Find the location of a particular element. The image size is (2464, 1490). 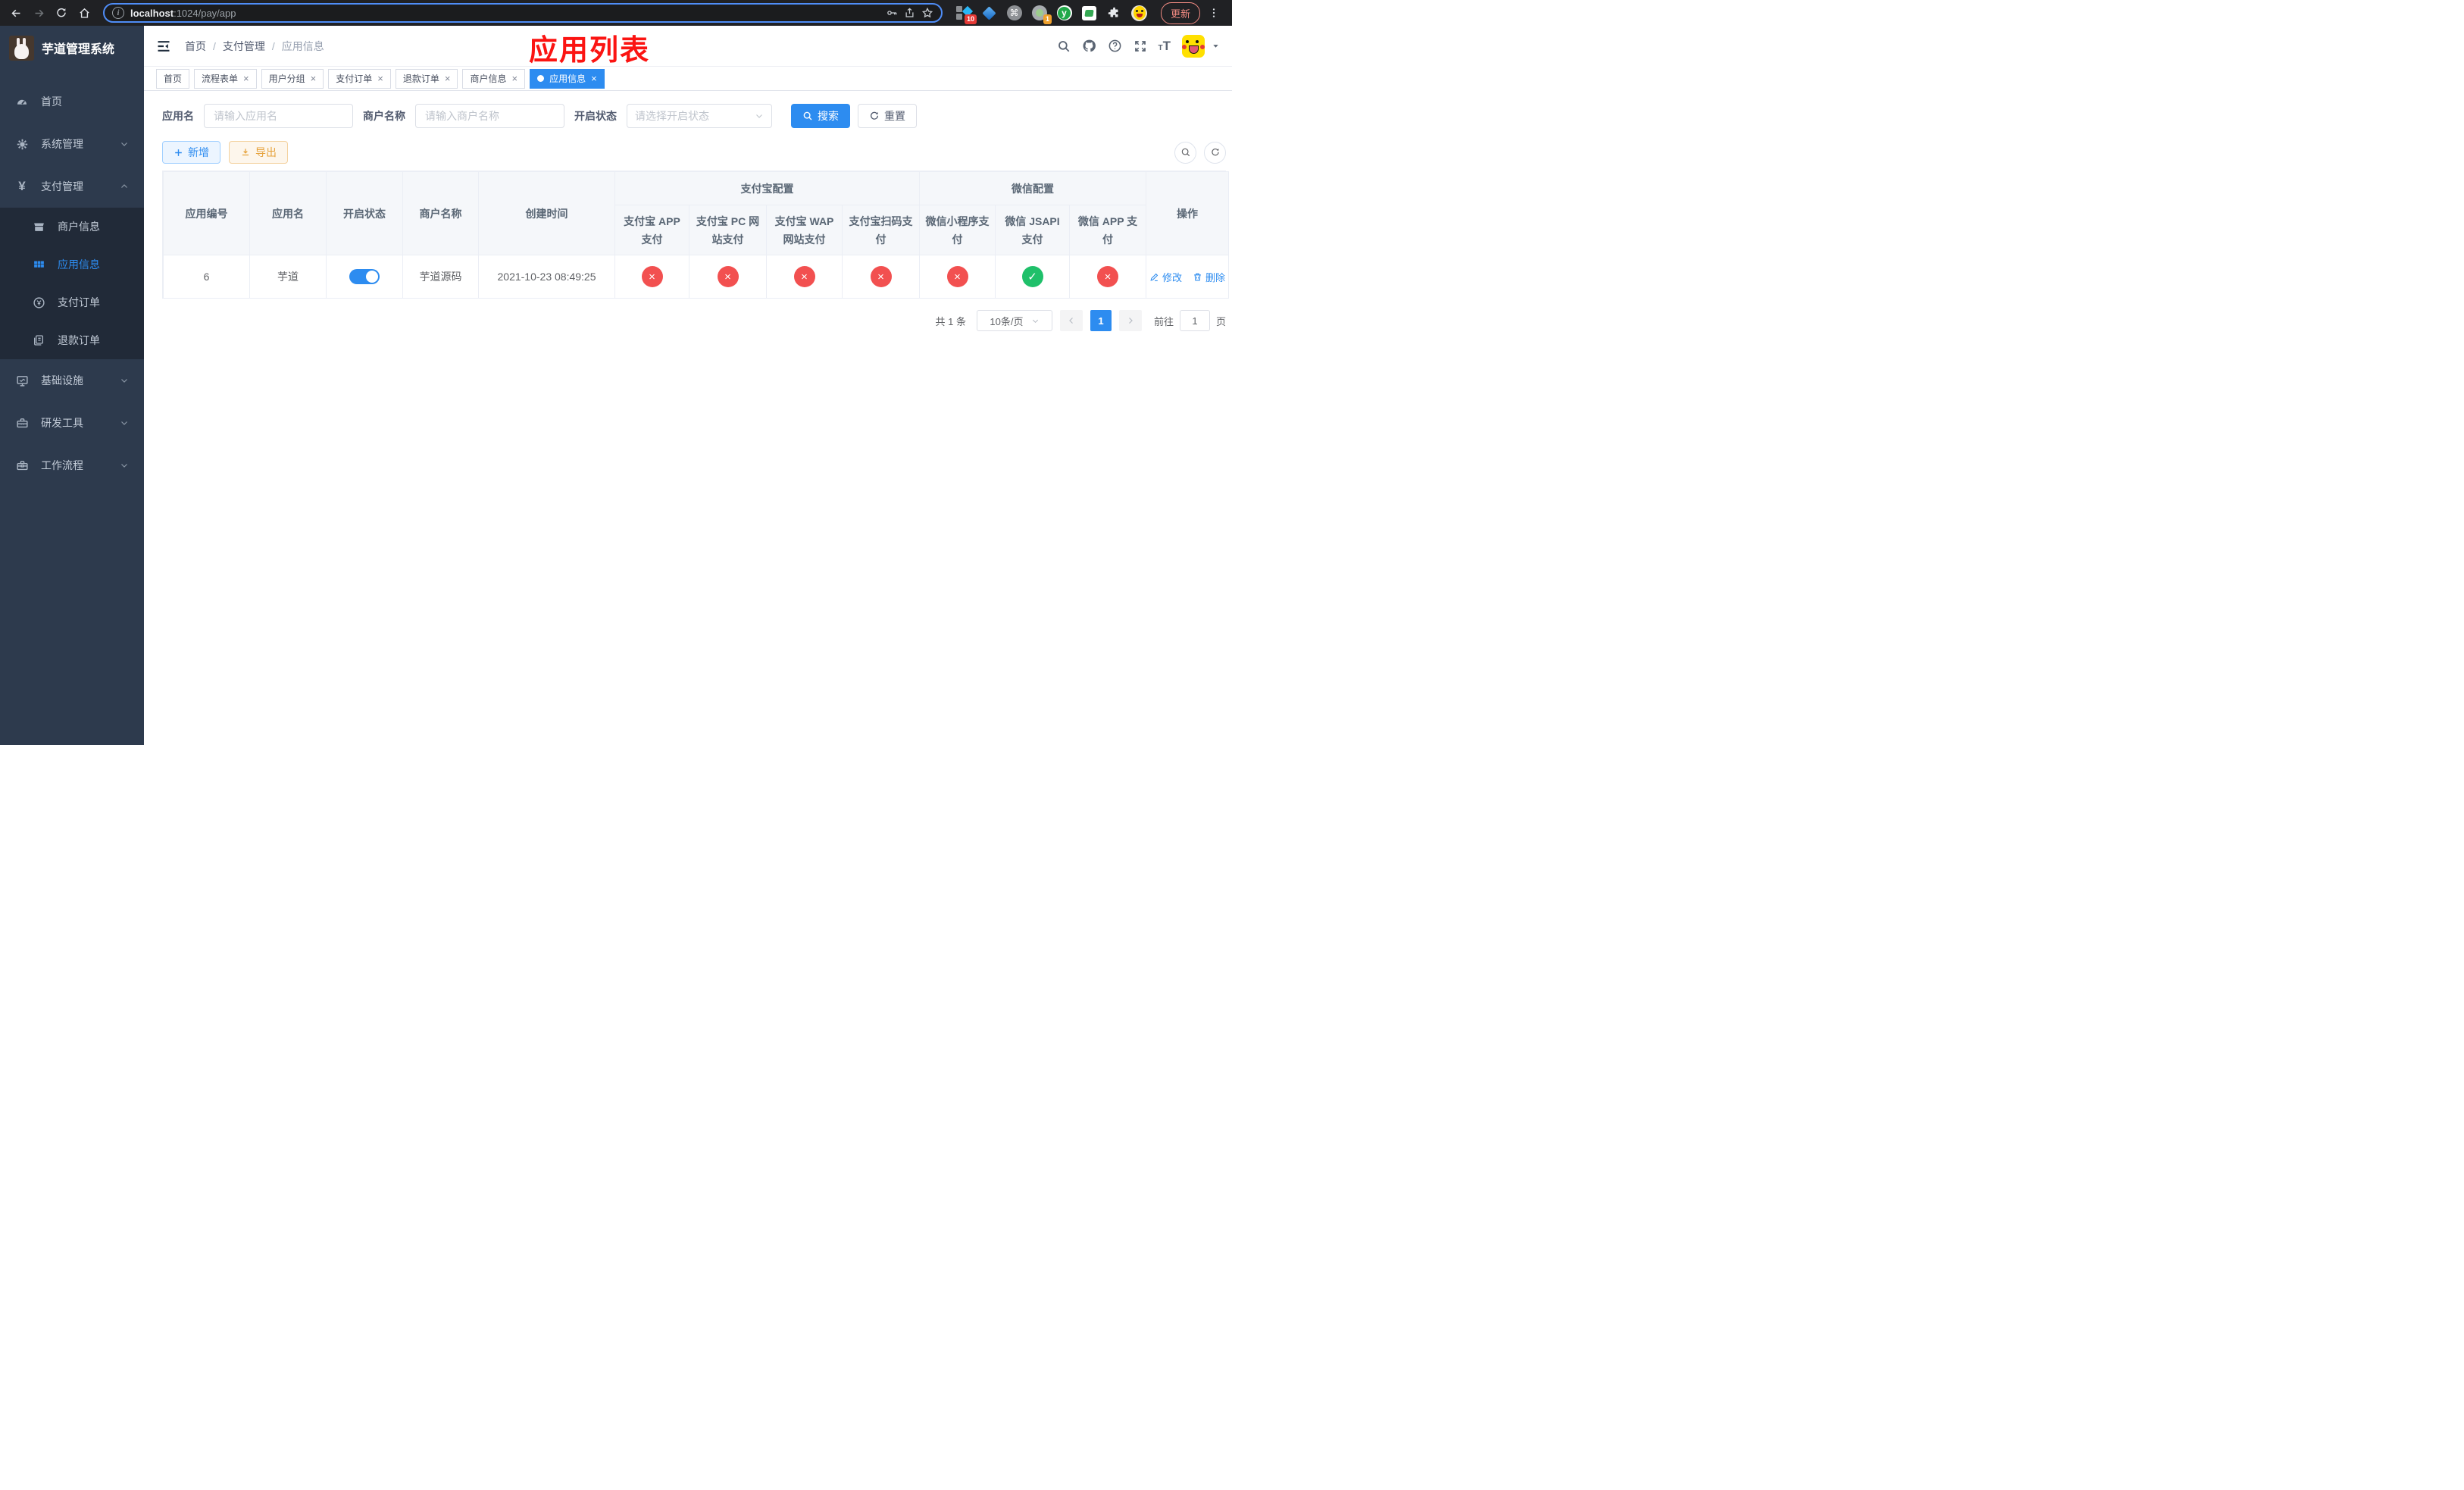

col-wx-lite: 微信小程序支付 is located at coordinates (957, 230).